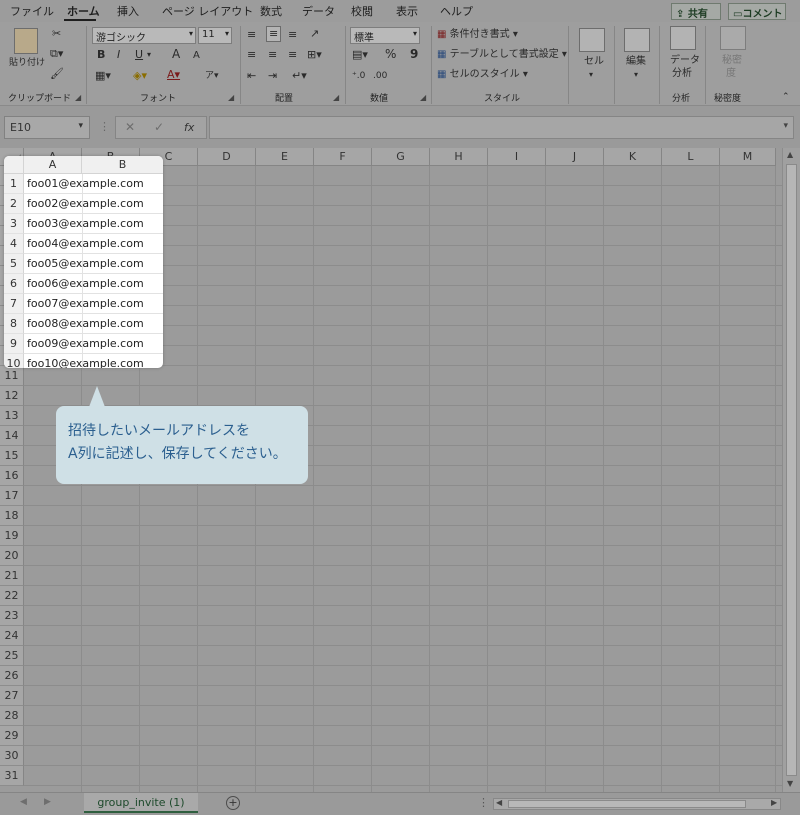 Image resolution: width=800 pixels, height=815 pixels. Describe the element at coordinates (140, 76) in the screenshot. I see `fill-color-icon: ◈▾` at that location.